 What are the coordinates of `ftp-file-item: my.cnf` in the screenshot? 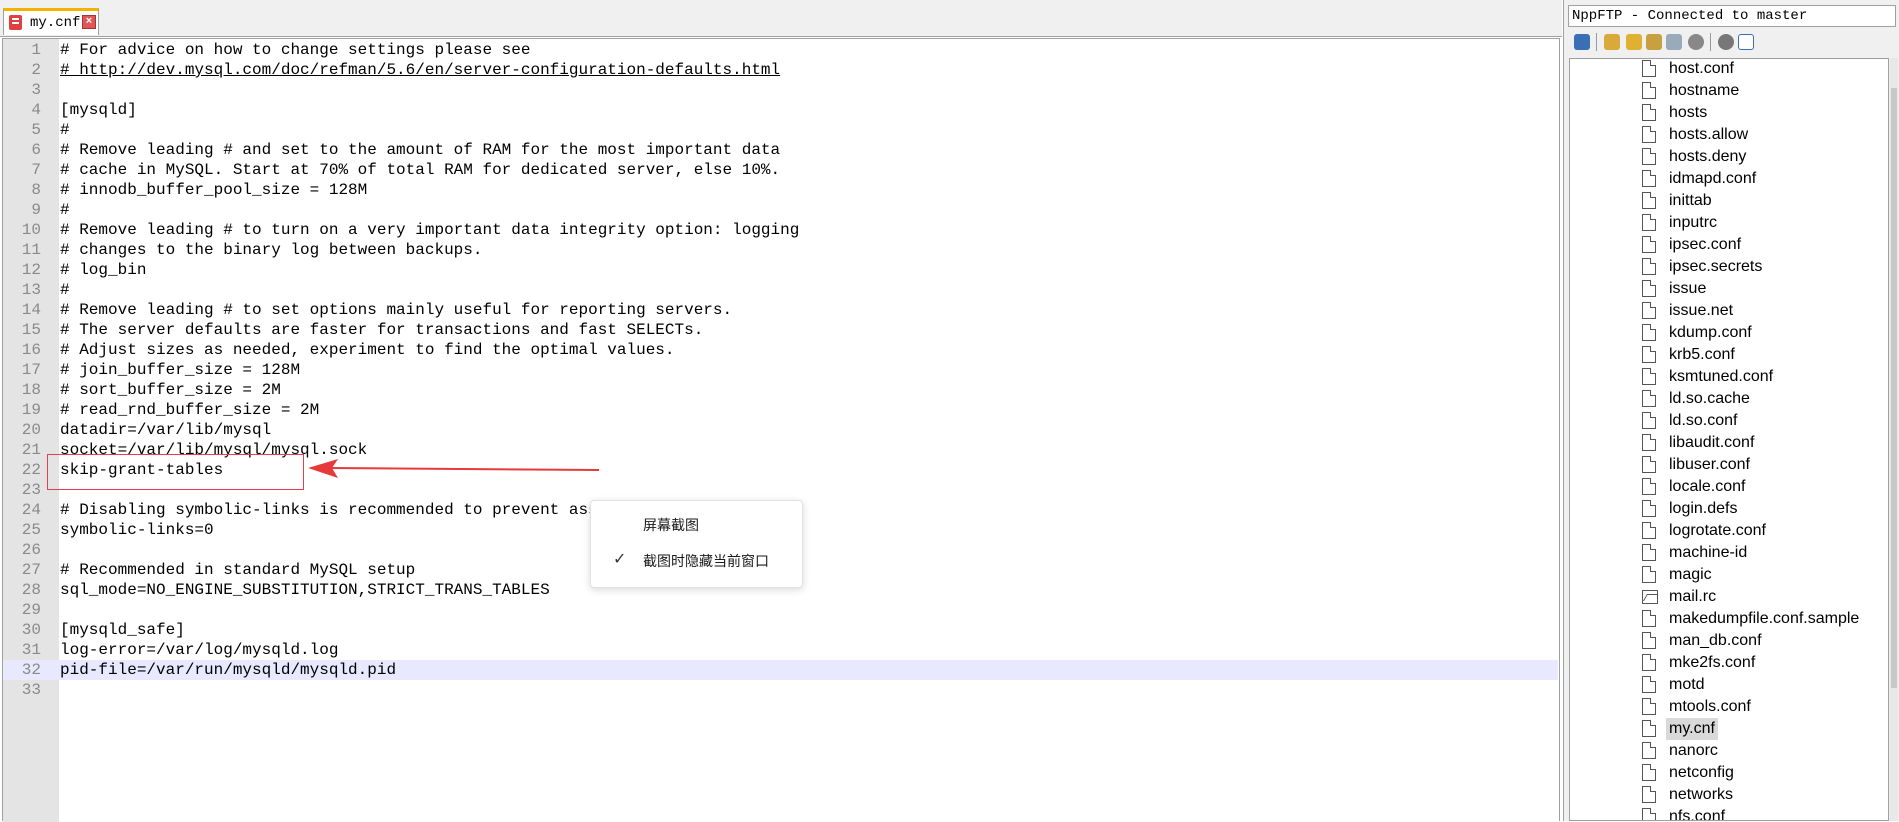 It's located at (1762, 729).